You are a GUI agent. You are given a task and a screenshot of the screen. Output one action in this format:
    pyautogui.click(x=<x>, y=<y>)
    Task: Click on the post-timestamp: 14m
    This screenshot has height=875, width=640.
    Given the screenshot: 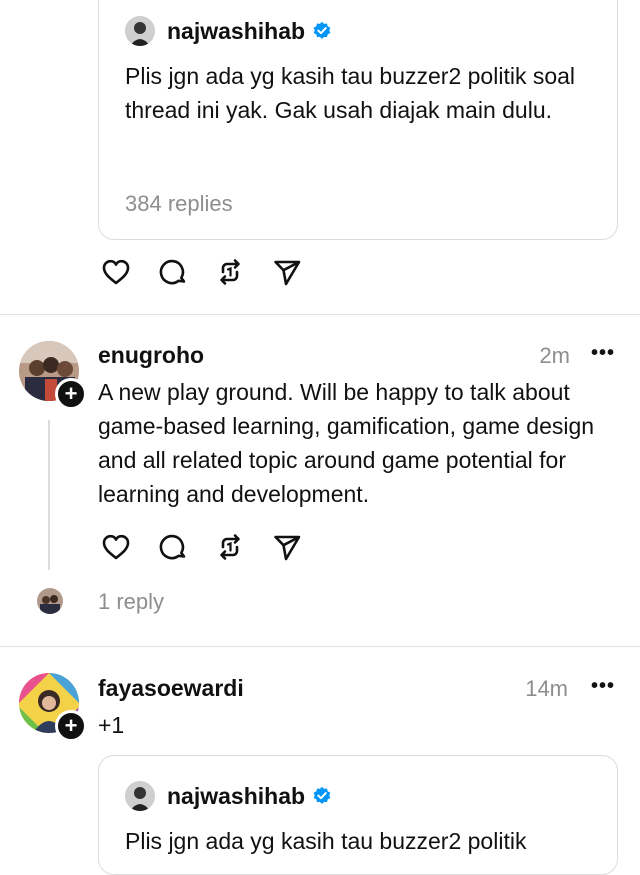 What is the action you would take?
    pyautogui.click(x=546, y=688)
    